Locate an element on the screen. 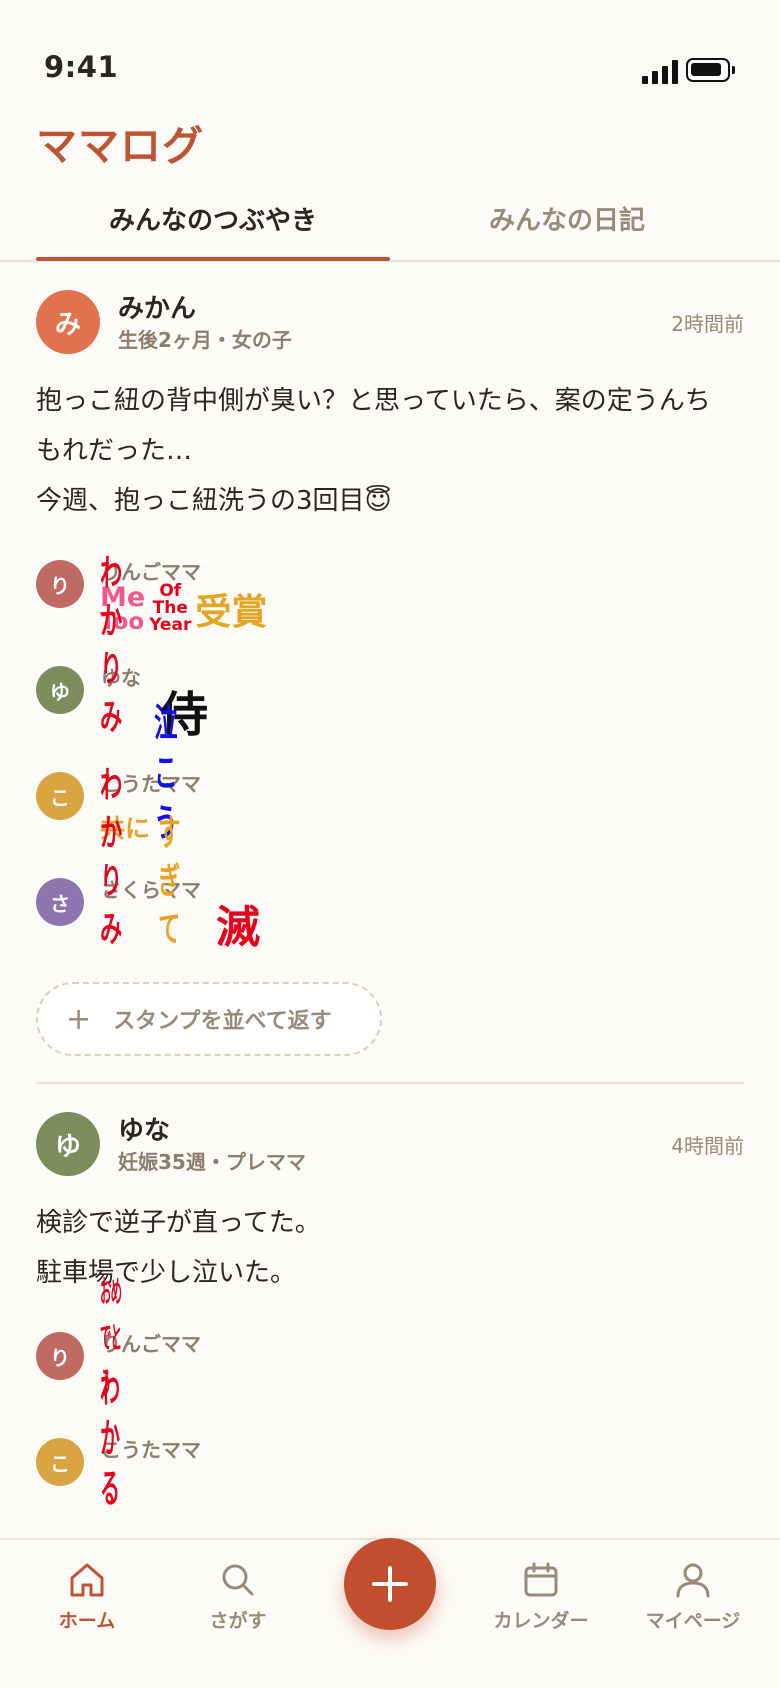  stamp-reply-button: + スタンプを並べて返す is located at coordinates (209, 1019).